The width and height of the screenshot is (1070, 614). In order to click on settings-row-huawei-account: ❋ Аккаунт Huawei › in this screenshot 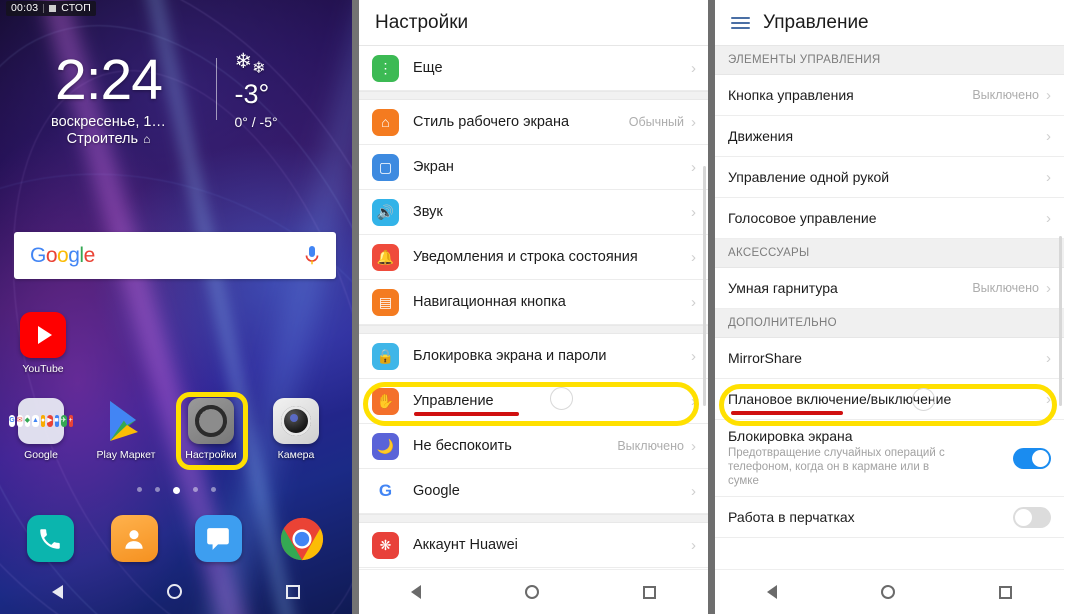, I will do `click(533, 545)`.